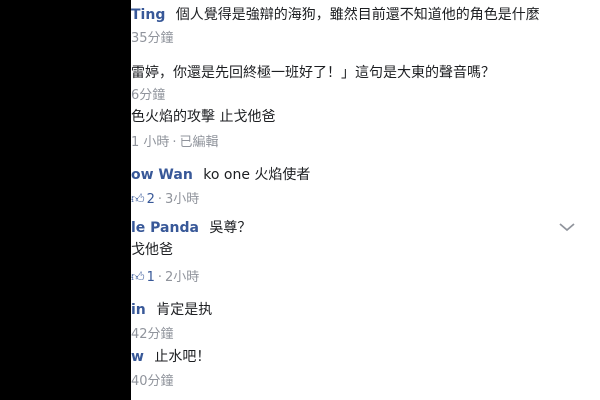 The image size is (600, 400). What do you see at coordinates (199, 142) in the screenshot?
I see `edited-label: 已編輯` at bounding box center [199, 142].